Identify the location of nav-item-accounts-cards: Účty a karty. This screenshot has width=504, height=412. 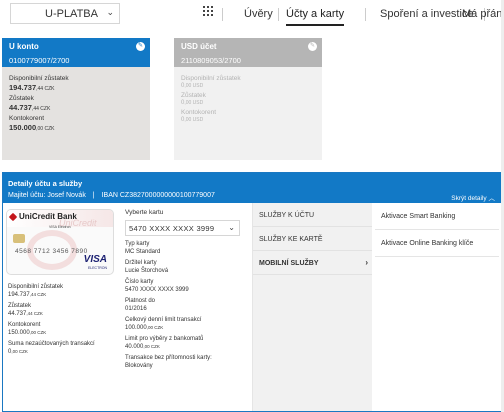
(315, 17).